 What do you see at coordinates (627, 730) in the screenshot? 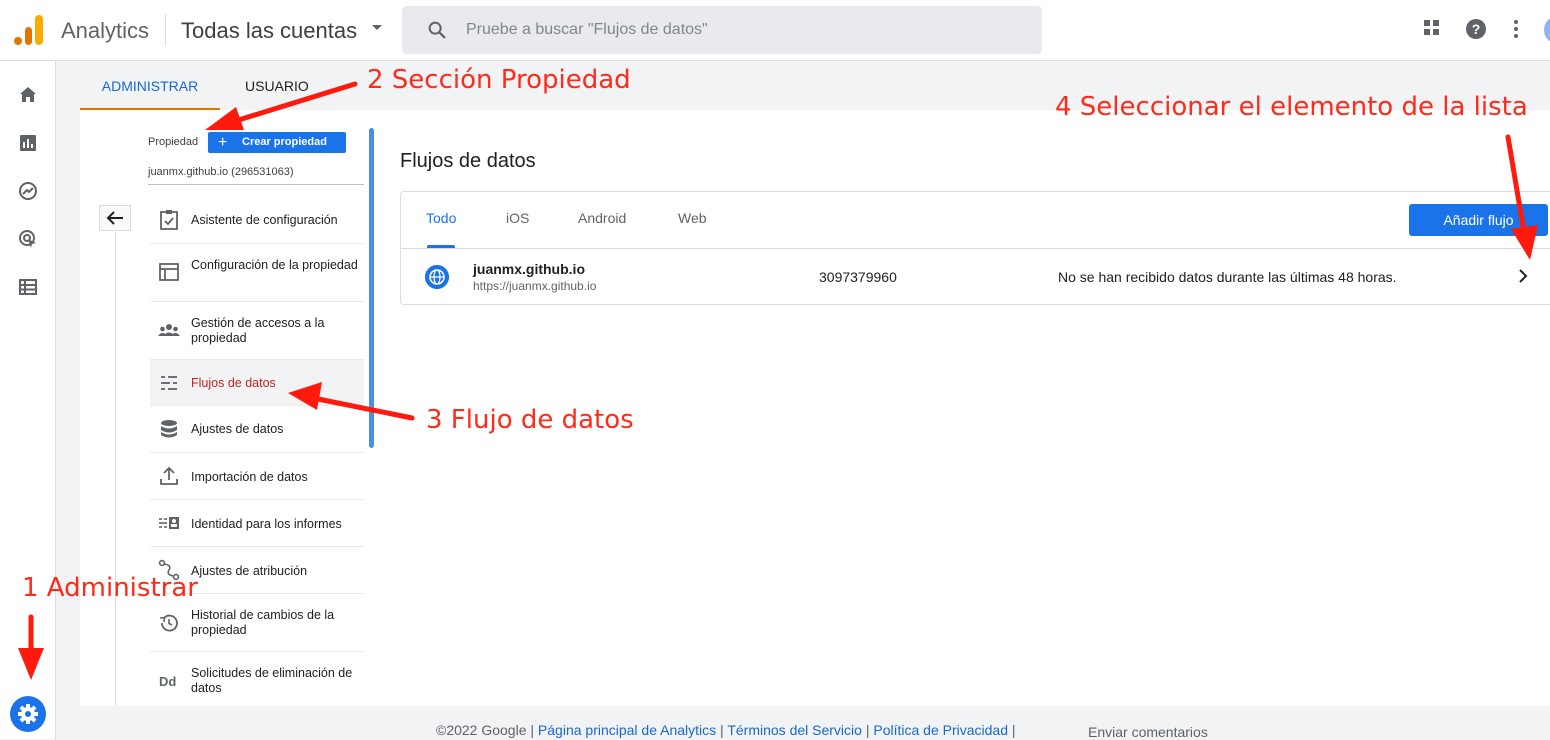
I see `footer-link-home: Página principal de Analytics` at bounding box center [627, 730].